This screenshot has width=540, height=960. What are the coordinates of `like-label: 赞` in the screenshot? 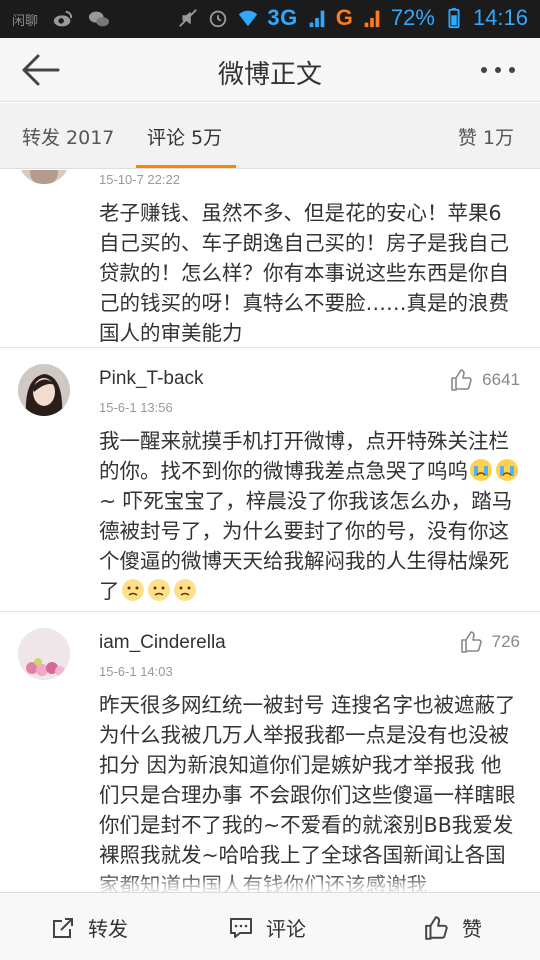 It's located at (472, 929).